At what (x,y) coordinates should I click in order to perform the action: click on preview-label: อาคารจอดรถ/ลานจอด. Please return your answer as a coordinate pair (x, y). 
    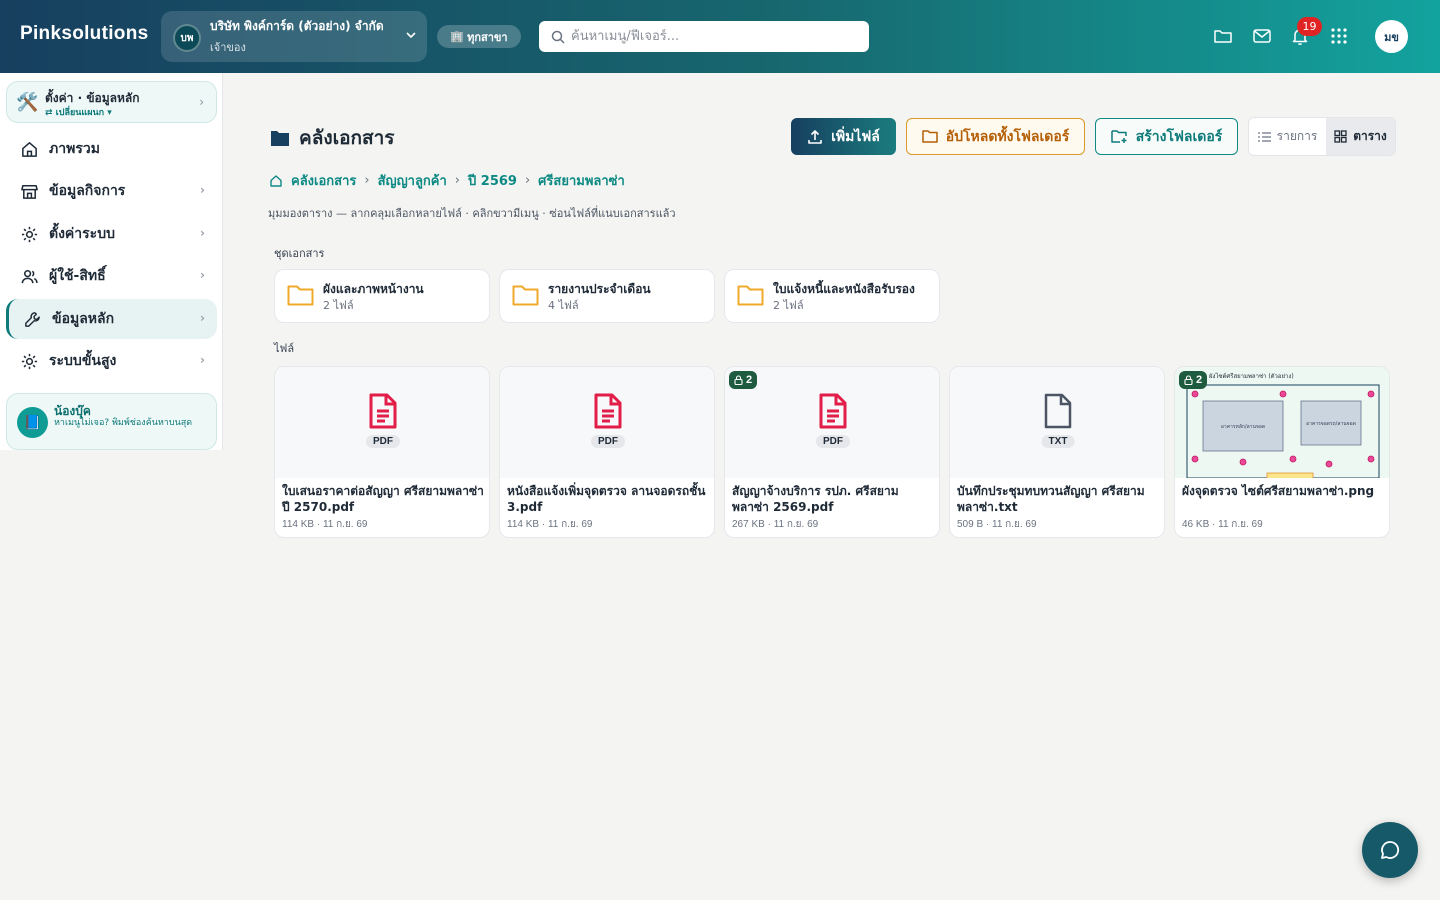
    Looking at the image, I should click on (1331, 424).